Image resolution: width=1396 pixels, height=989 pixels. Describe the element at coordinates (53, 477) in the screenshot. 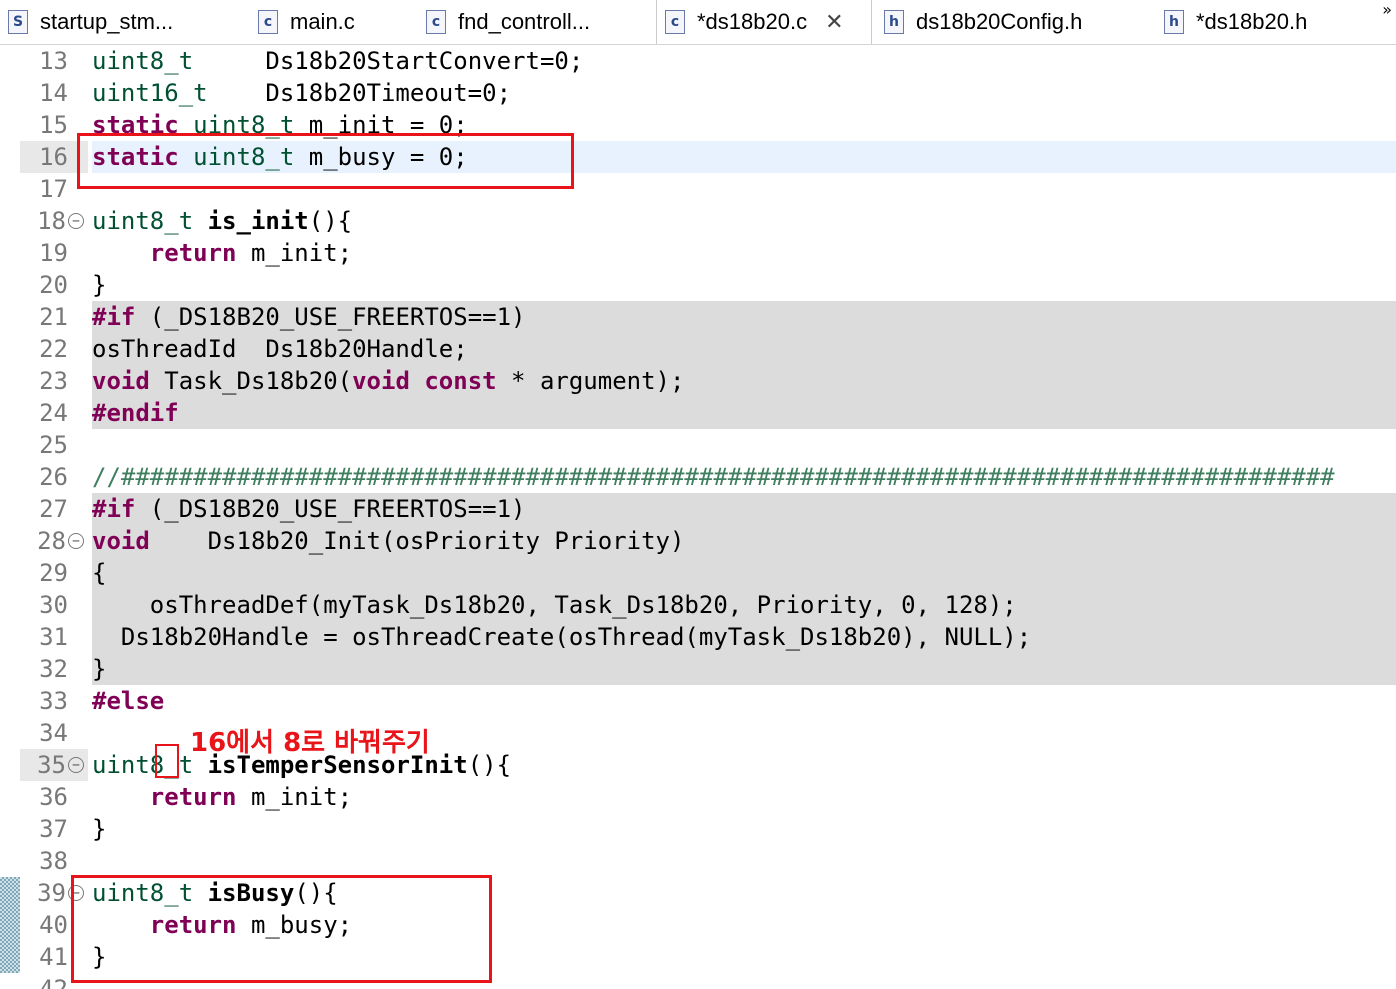

I see `line-number: 26` at that location.